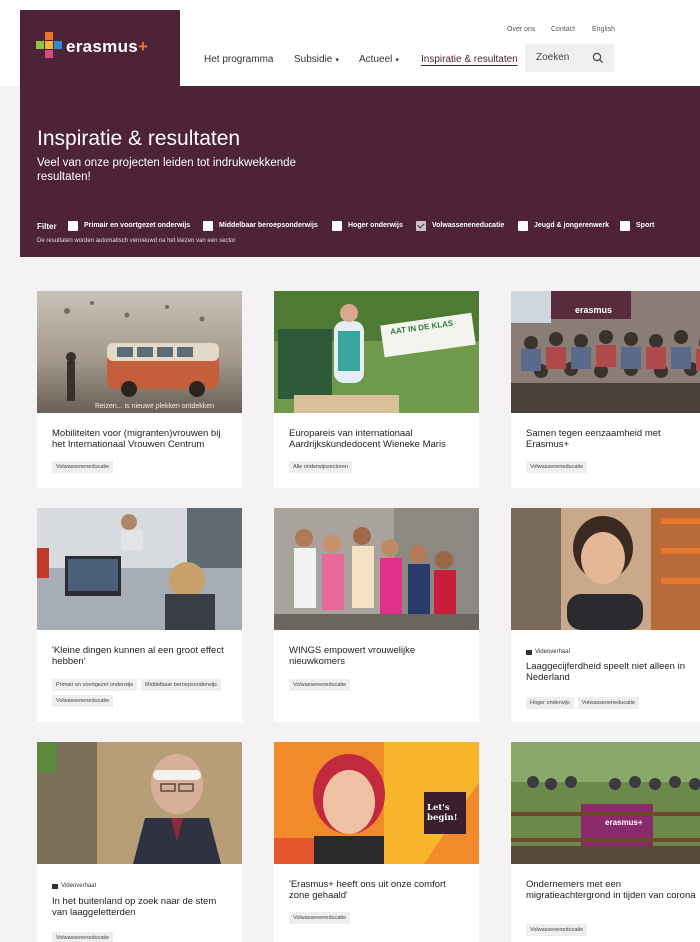  I want to click on tag: Primair en voortgezet onderwijs, so click(95, 685).